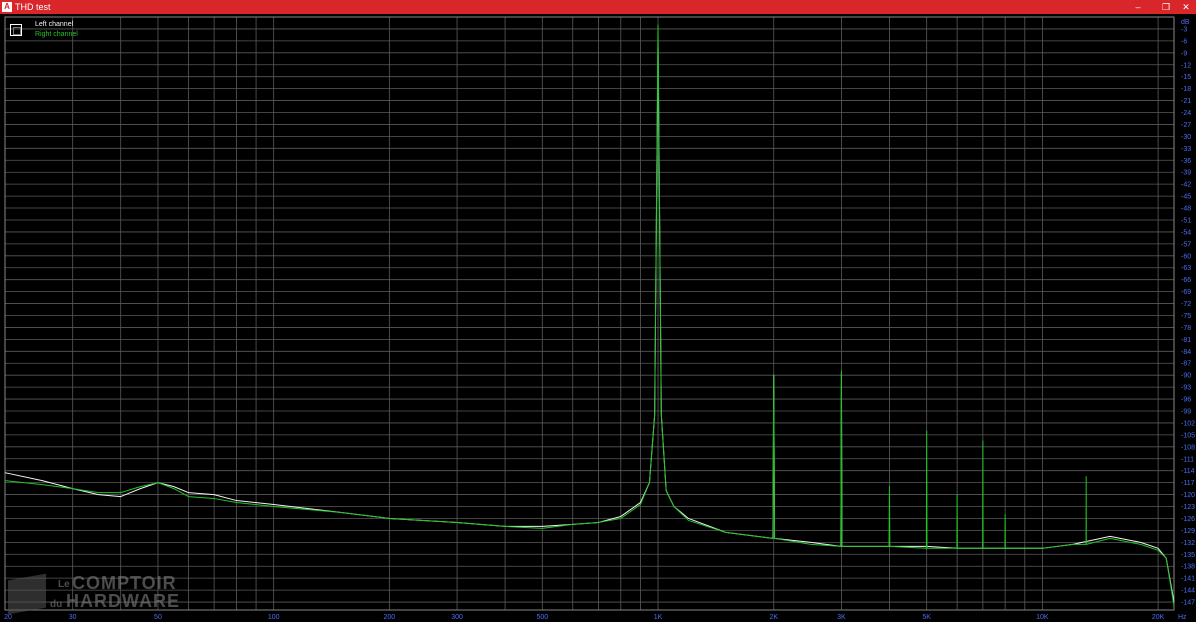  I want to click on y-tick-label: -24, so click(1186, 113).